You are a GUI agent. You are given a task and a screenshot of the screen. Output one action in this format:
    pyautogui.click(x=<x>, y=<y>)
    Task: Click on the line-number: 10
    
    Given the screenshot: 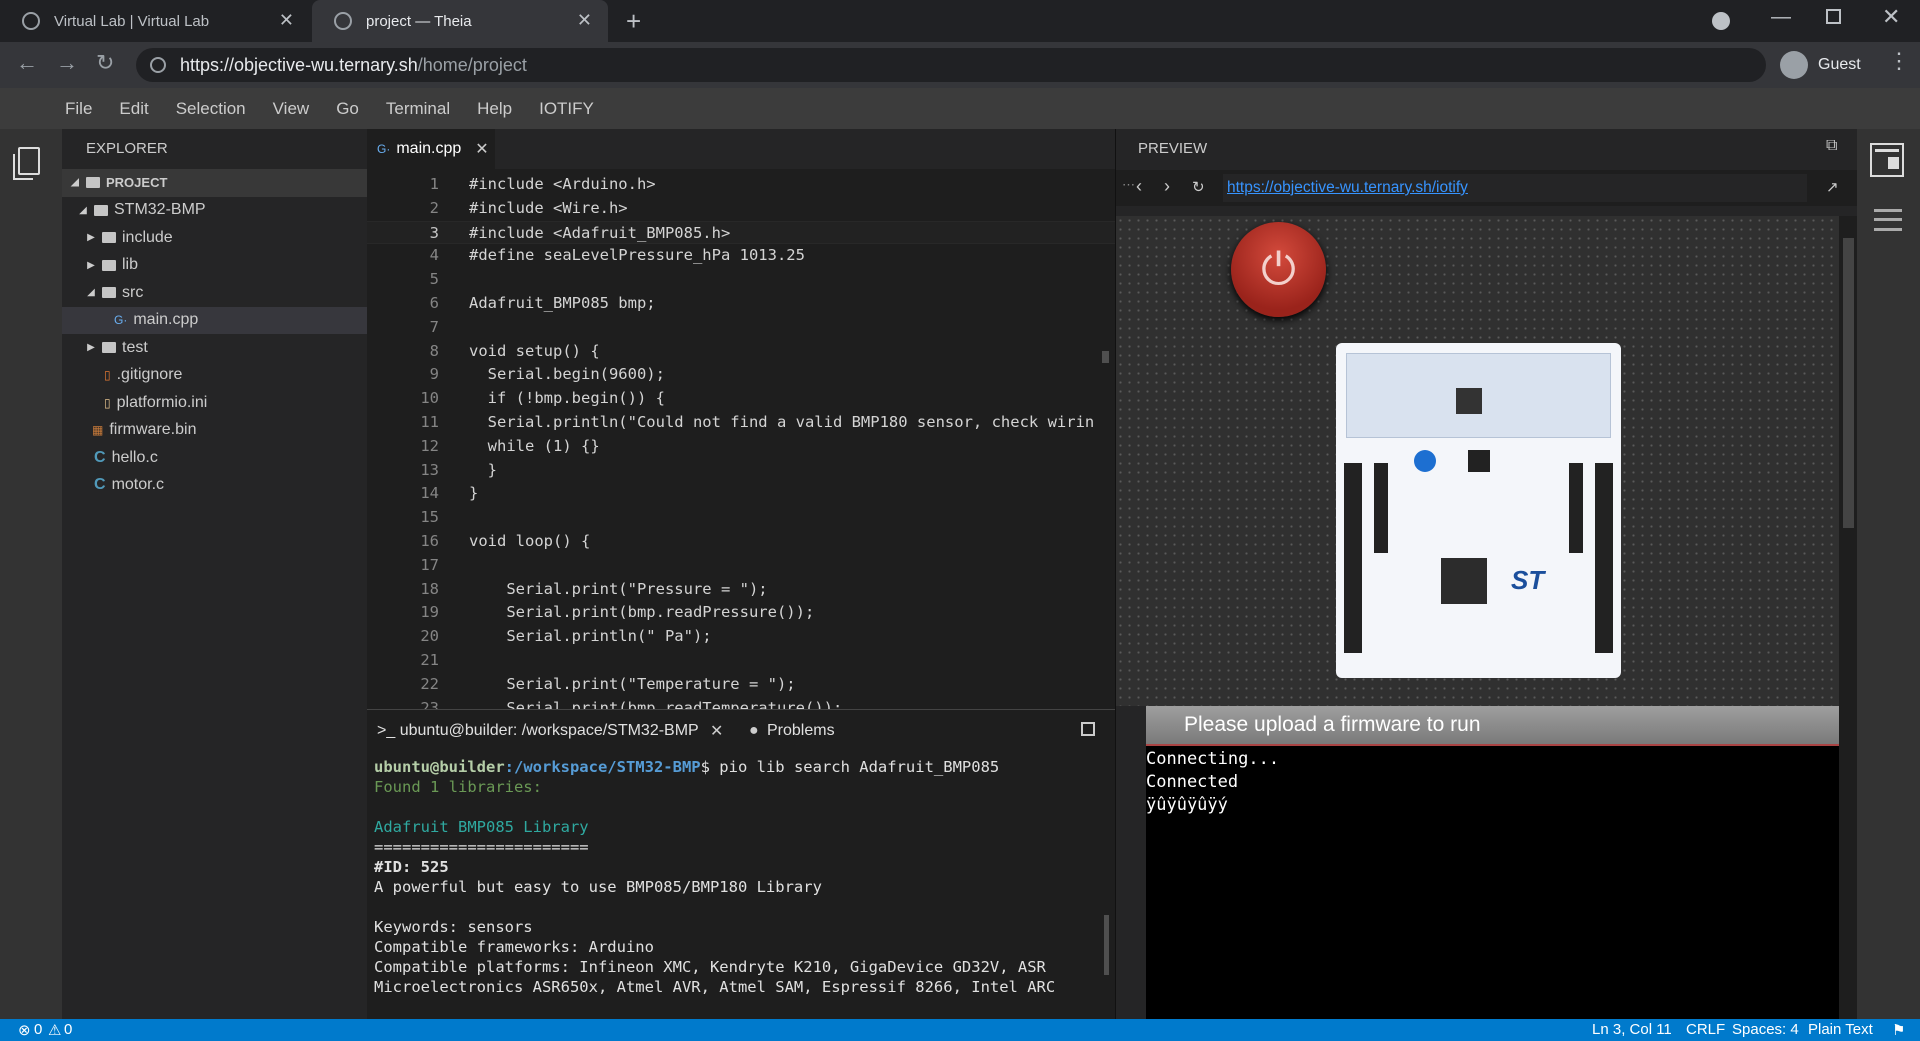 What is the action you would take?
    pyautogui.click(x=429, y=398)
    